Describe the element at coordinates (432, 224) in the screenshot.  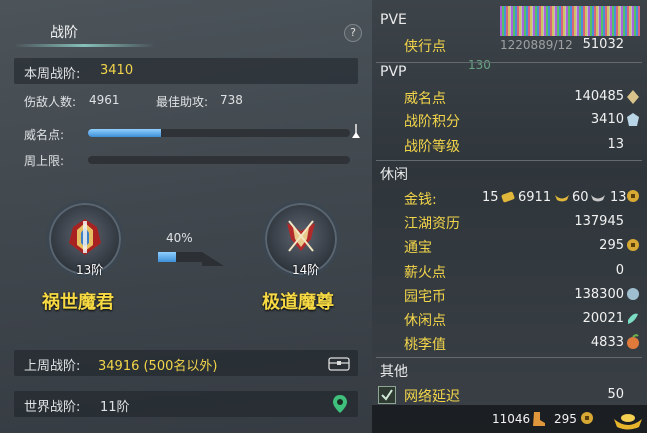
I see `leisure-label-0: 江湖资历` at that location.